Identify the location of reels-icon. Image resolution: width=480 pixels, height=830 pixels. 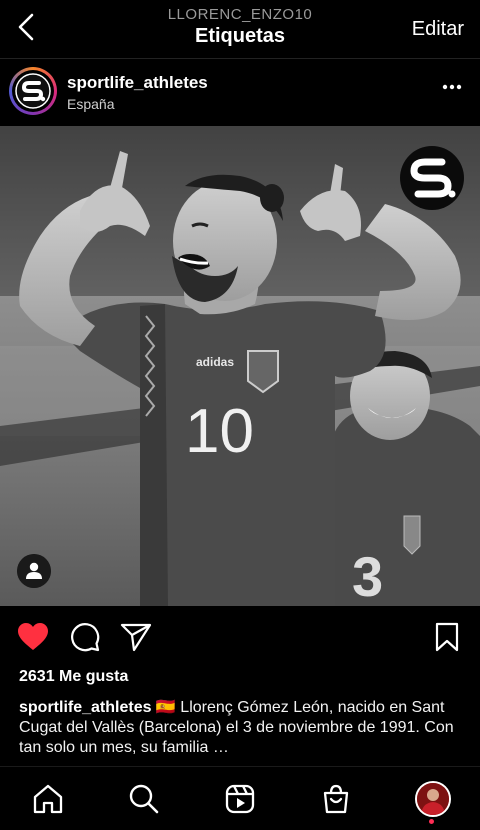
(240, 799).